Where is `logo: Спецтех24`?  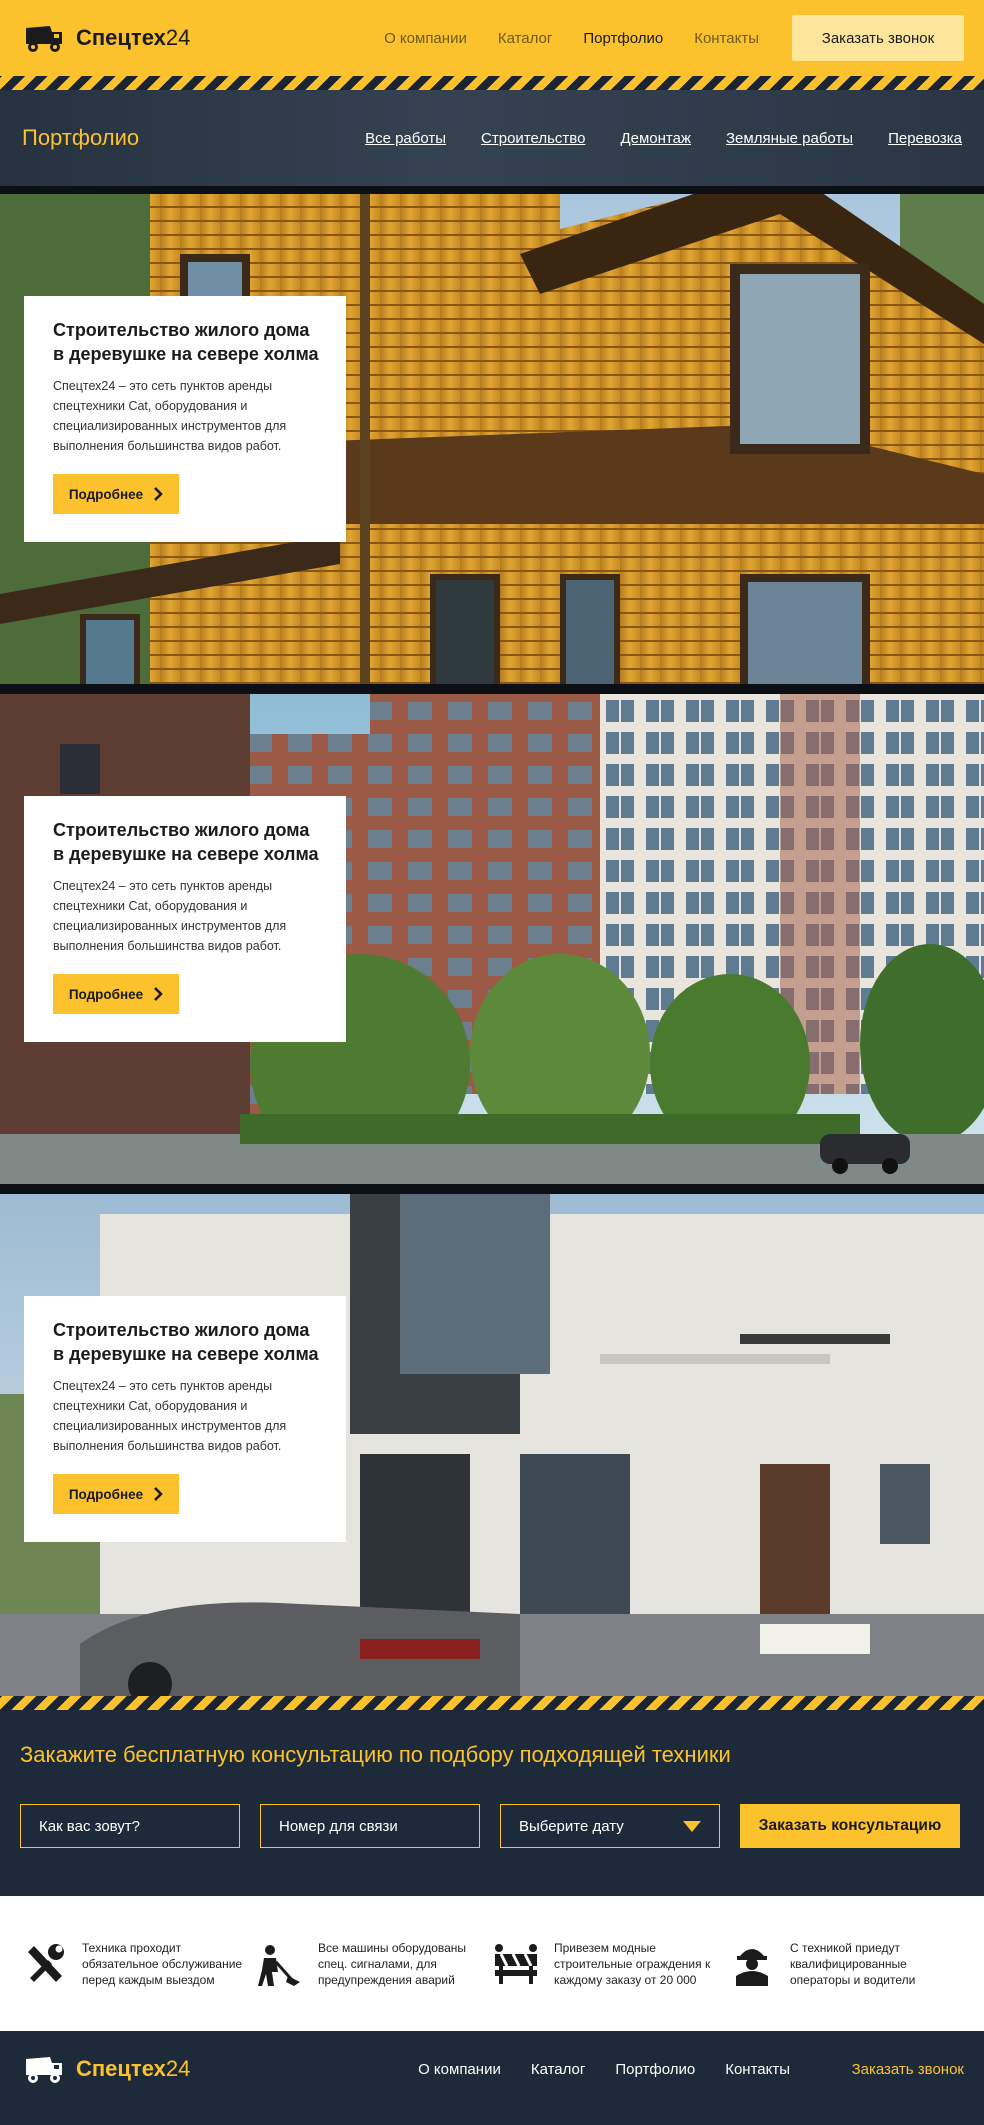
logo: Спецтех24 is located at coordinates (107, 38).